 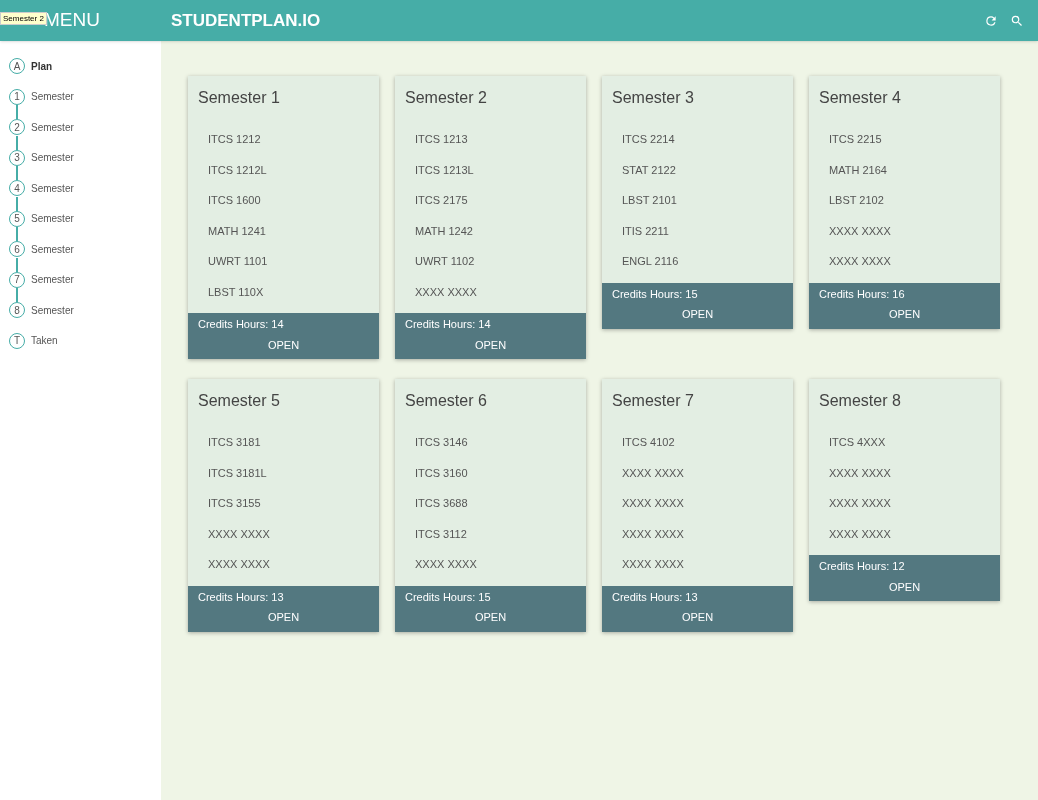 What do you see at coordinates (645, 231) in the screenshot?
I see `course-item: ITIS 2211` at bounding box center [645, 231].